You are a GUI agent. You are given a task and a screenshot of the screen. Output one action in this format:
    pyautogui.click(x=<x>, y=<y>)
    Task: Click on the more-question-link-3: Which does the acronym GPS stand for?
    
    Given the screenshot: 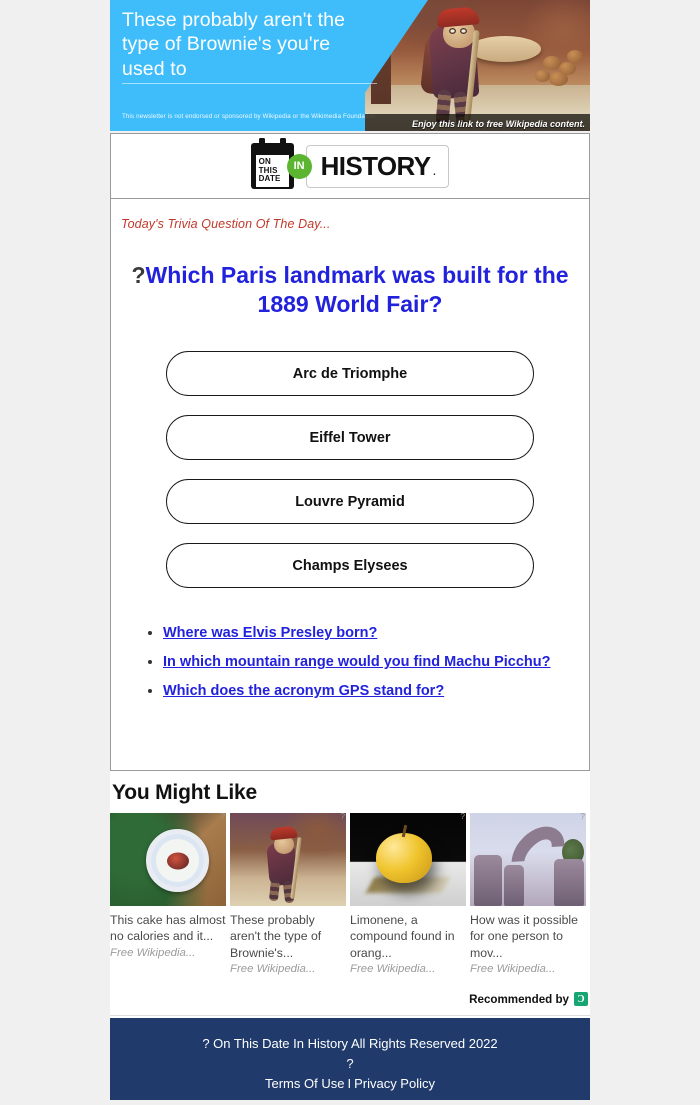 What is the action you would take?
    pyautogui.click(x=303, y=691)
    